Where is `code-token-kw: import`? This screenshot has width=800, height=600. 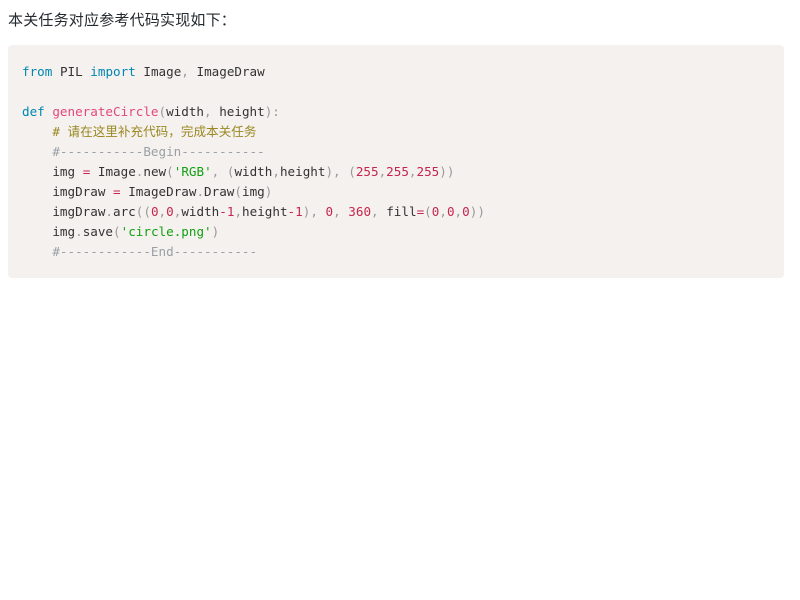 code-token-kw: import is located at coordinates (113, 71).